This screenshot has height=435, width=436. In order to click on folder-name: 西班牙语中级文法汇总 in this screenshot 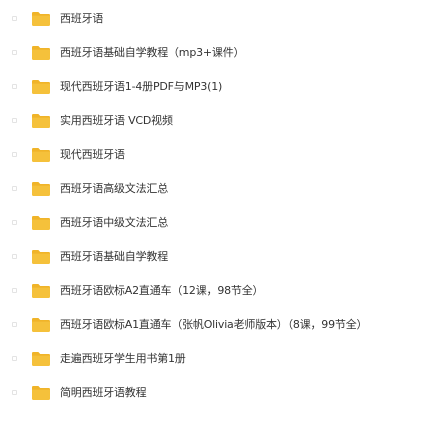, I will do `click(114, 223)`.